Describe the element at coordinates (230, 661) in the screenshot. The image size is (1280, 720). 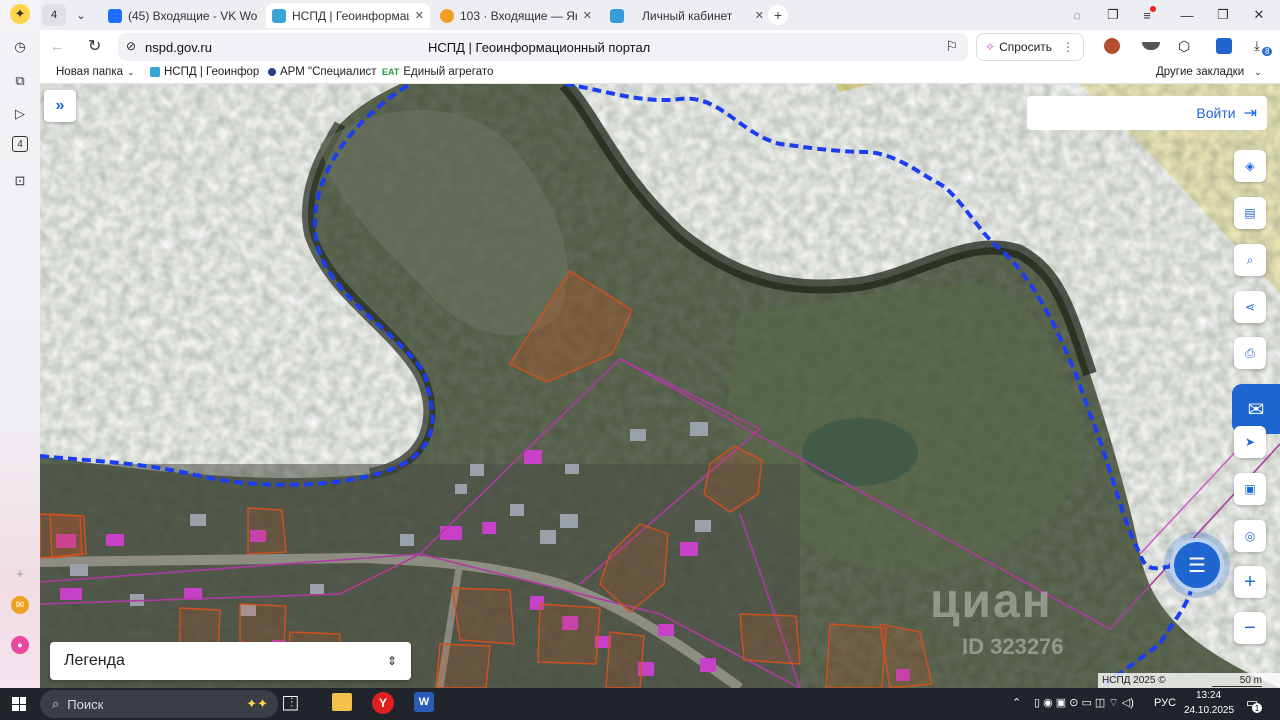
I see `legend-panel: Легенда ⇕` at that location.